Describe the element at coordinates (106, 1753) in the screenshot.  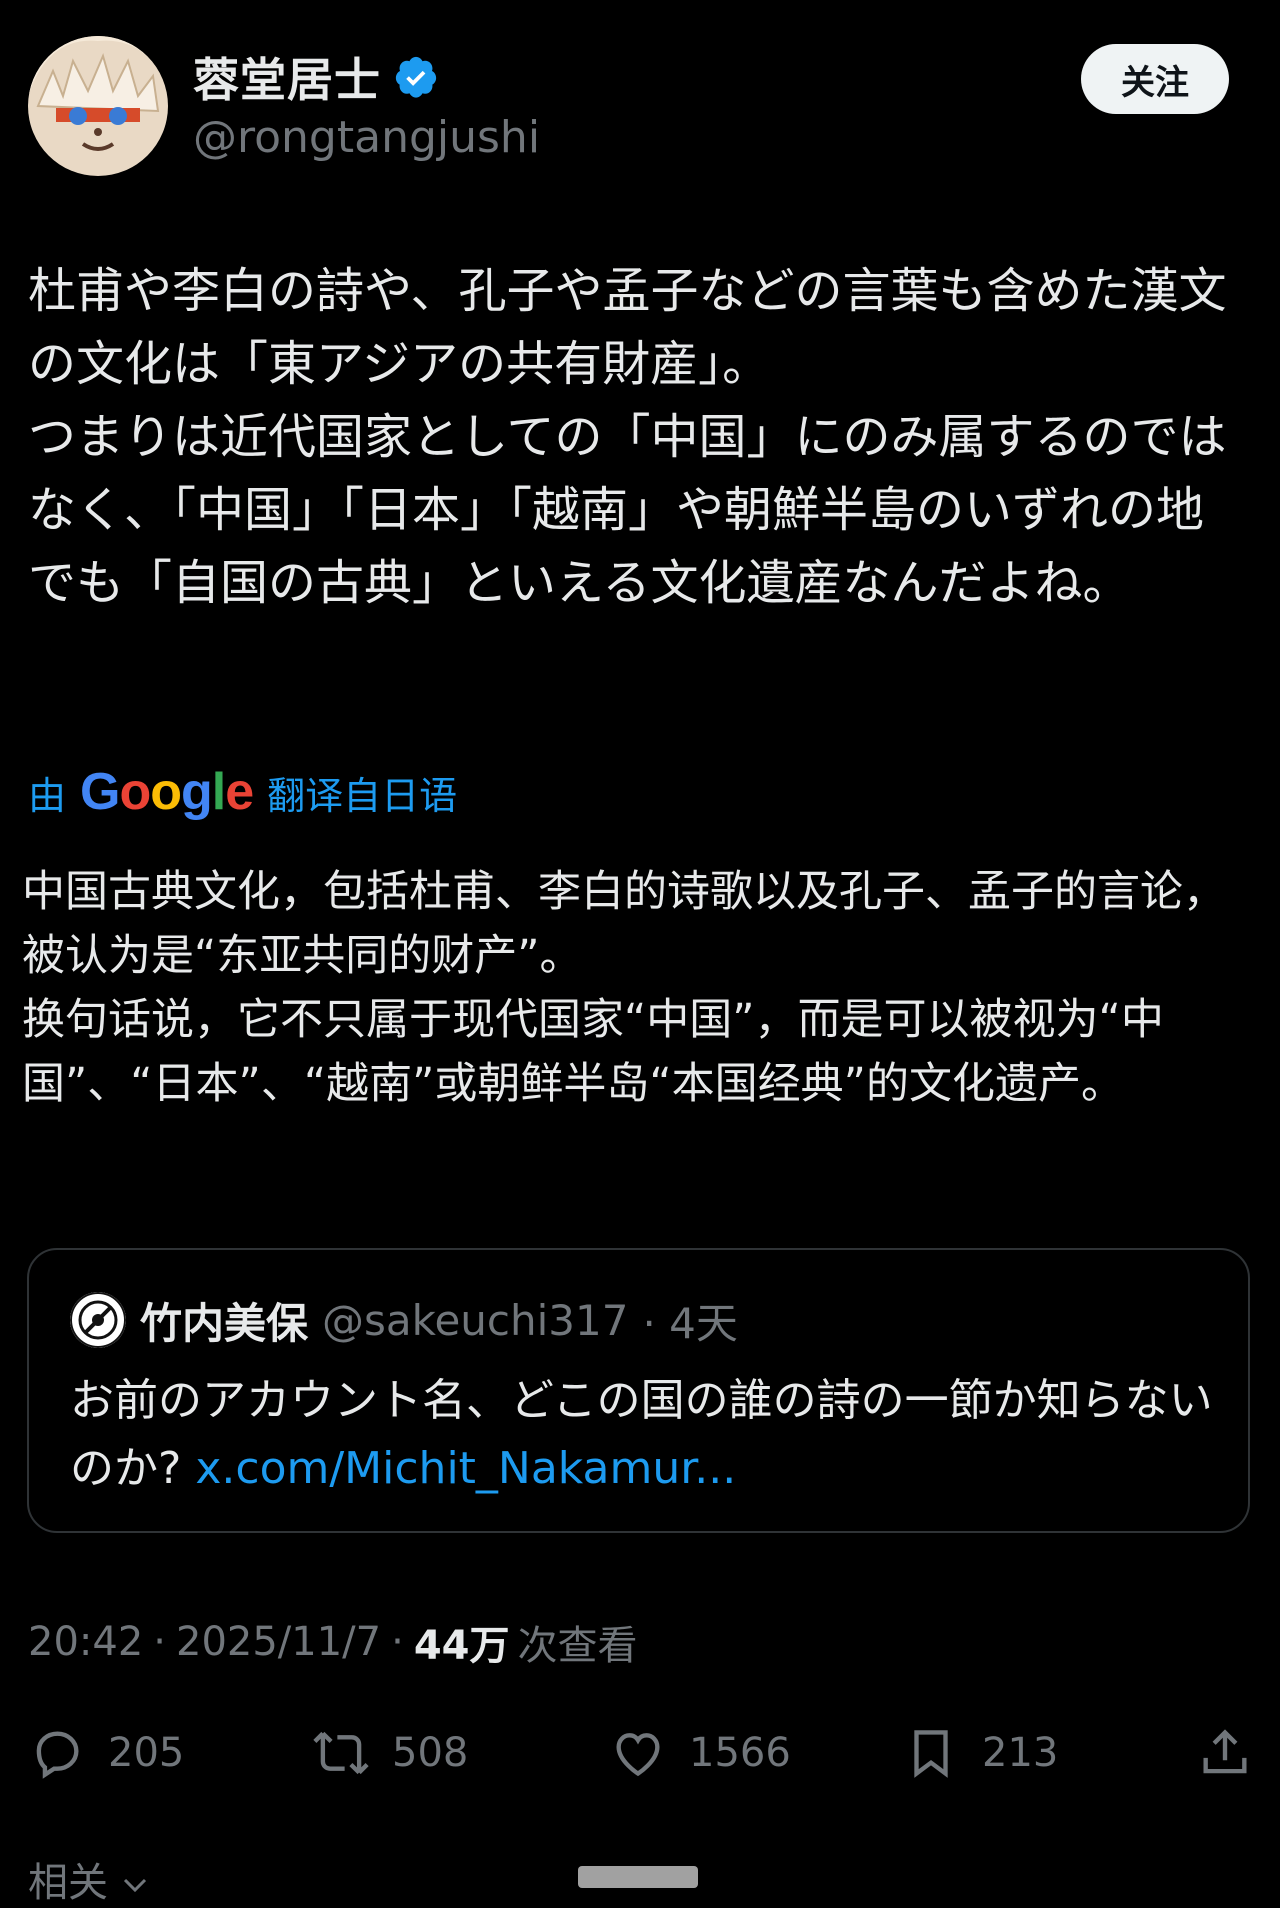
I see `reply-button: 205` at that location.